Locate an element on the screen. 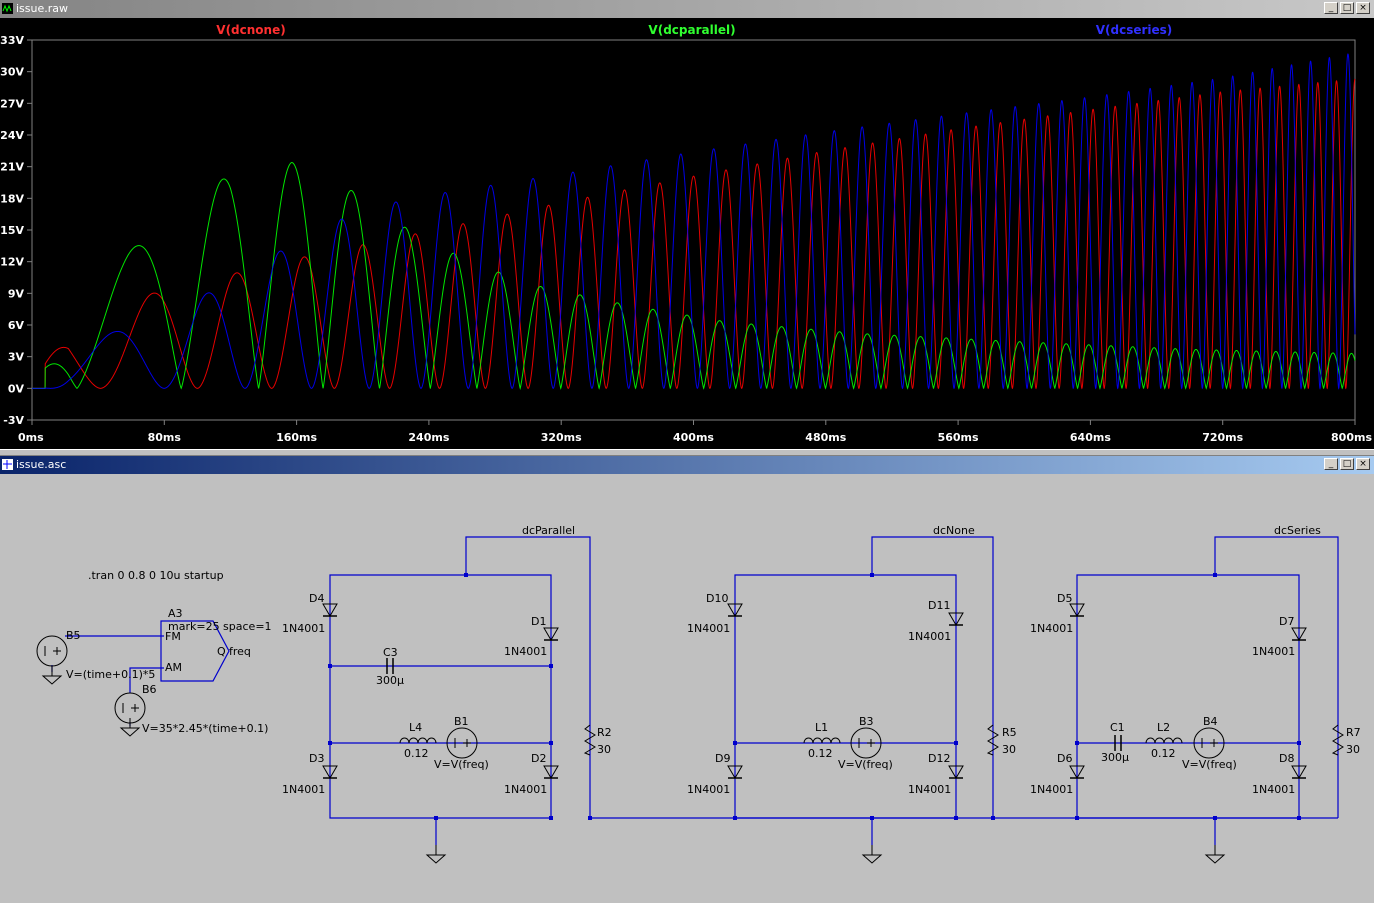  x-tick-label: 480ms is located at coordinates (825, 437).